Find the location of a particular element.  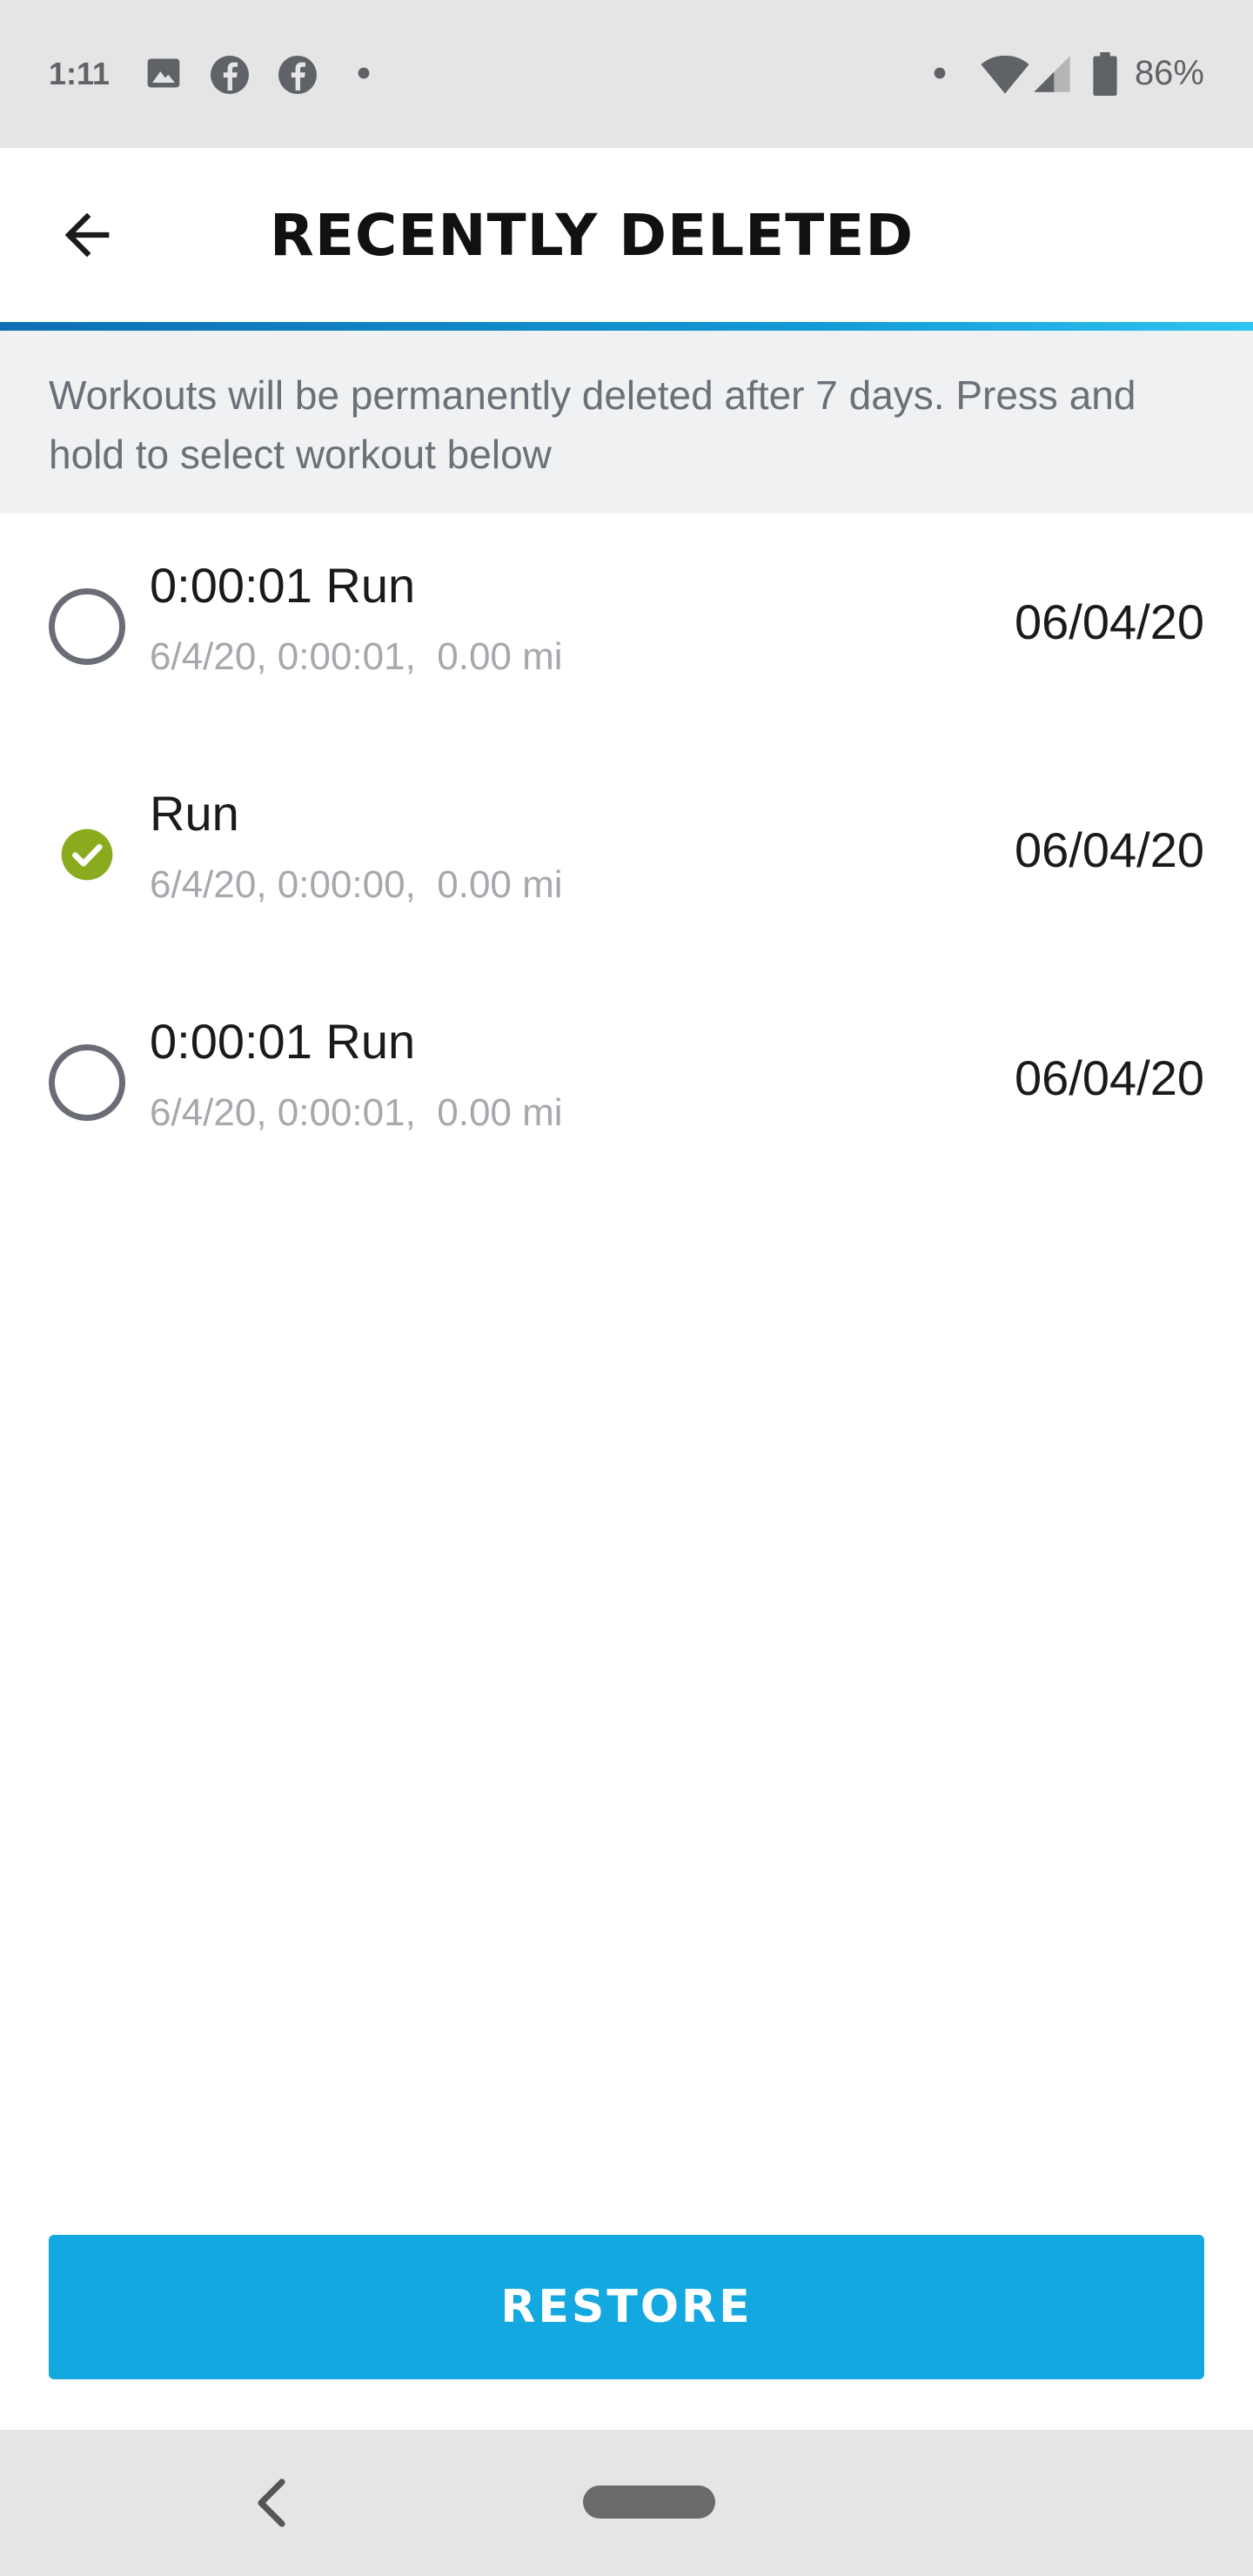

restore-button: RESTORE is located at coordinates (626, 2307).